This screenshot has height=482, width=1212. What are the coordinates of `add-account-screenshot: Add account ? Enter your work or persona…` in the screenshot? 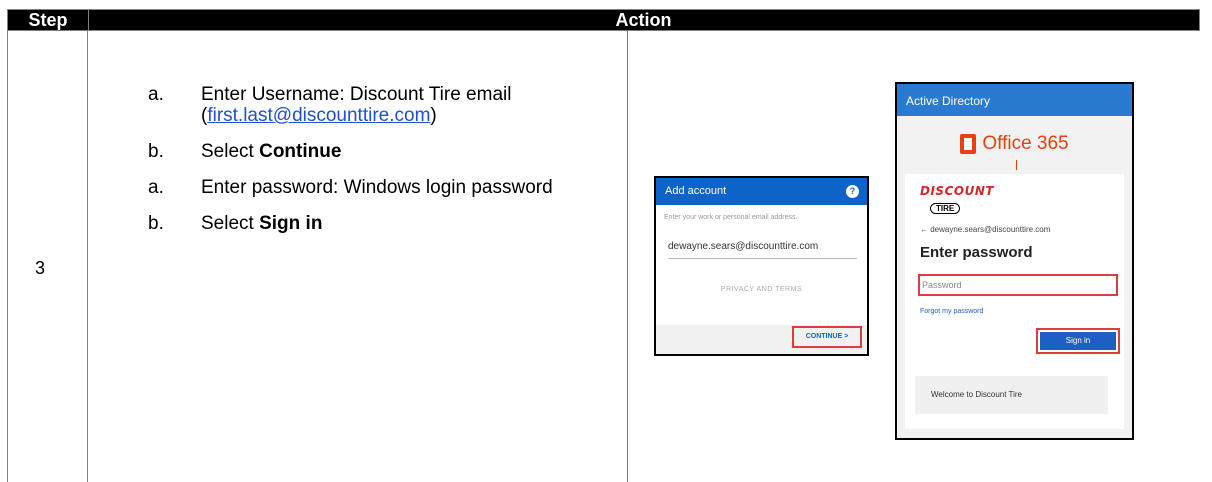 It's located at (761, 266).